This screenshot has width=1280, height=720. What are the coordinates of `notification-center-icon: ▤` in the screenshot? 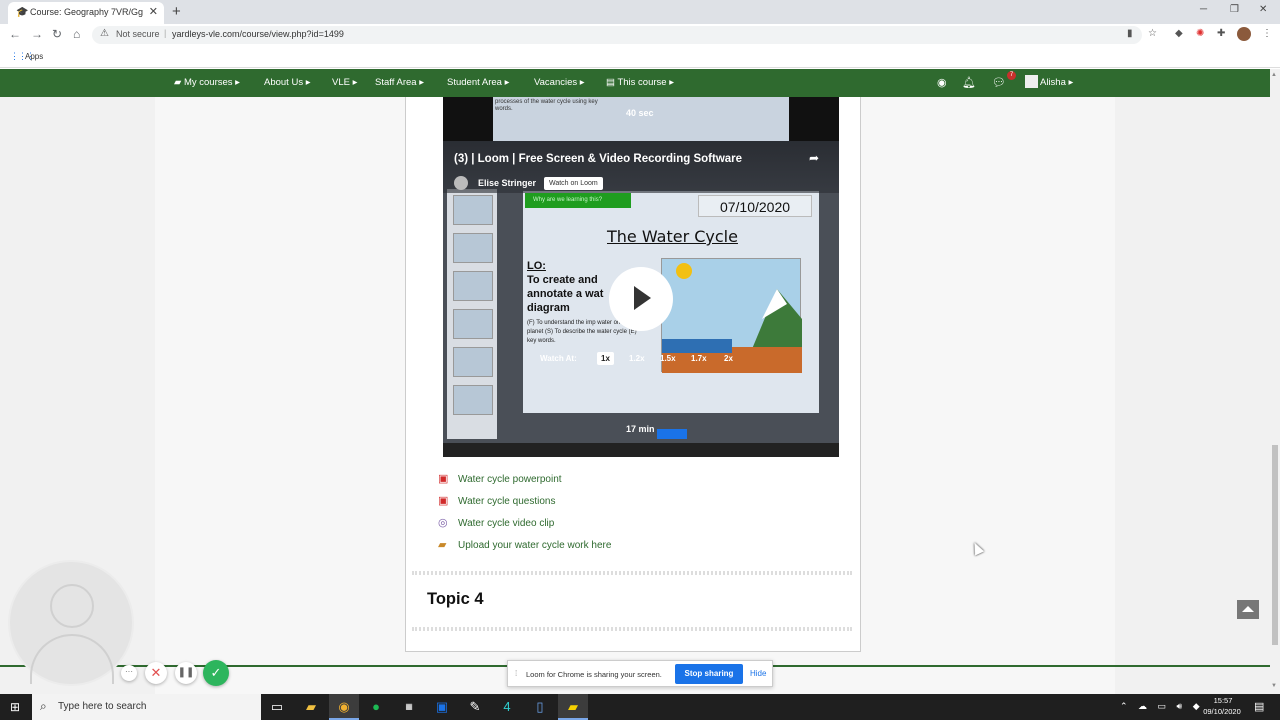 It's located at (1259, 706).